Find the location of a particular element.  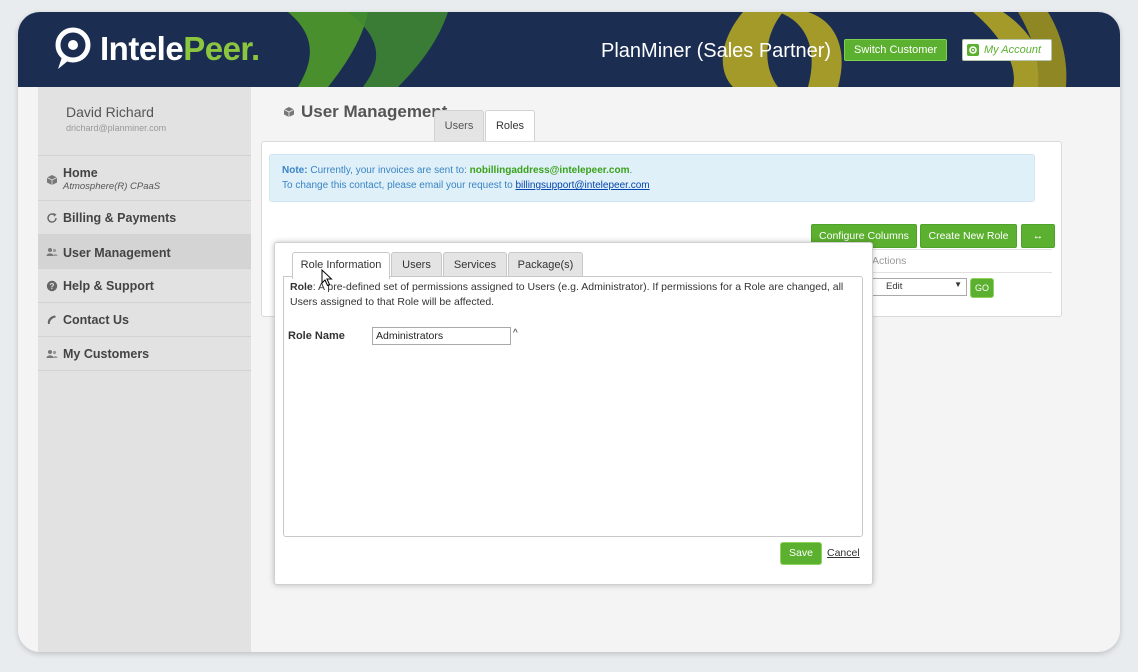

help-circle-icon: ? is located at coordinates (52, 286).